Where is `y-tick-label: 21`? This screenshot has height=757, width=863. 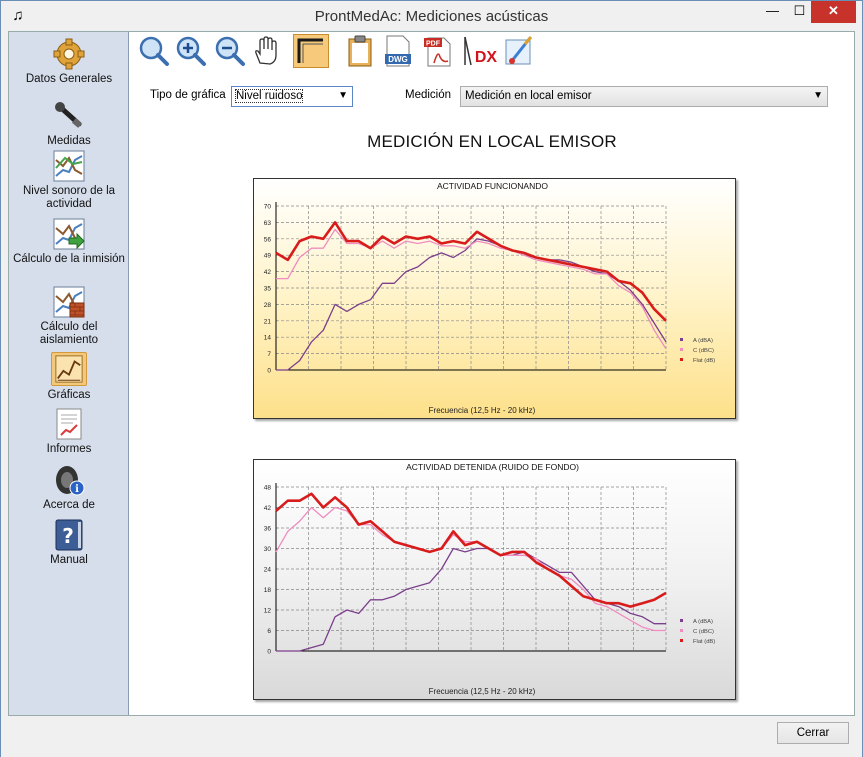
y-tick-label: 21 is located at coordinates (268, 321).